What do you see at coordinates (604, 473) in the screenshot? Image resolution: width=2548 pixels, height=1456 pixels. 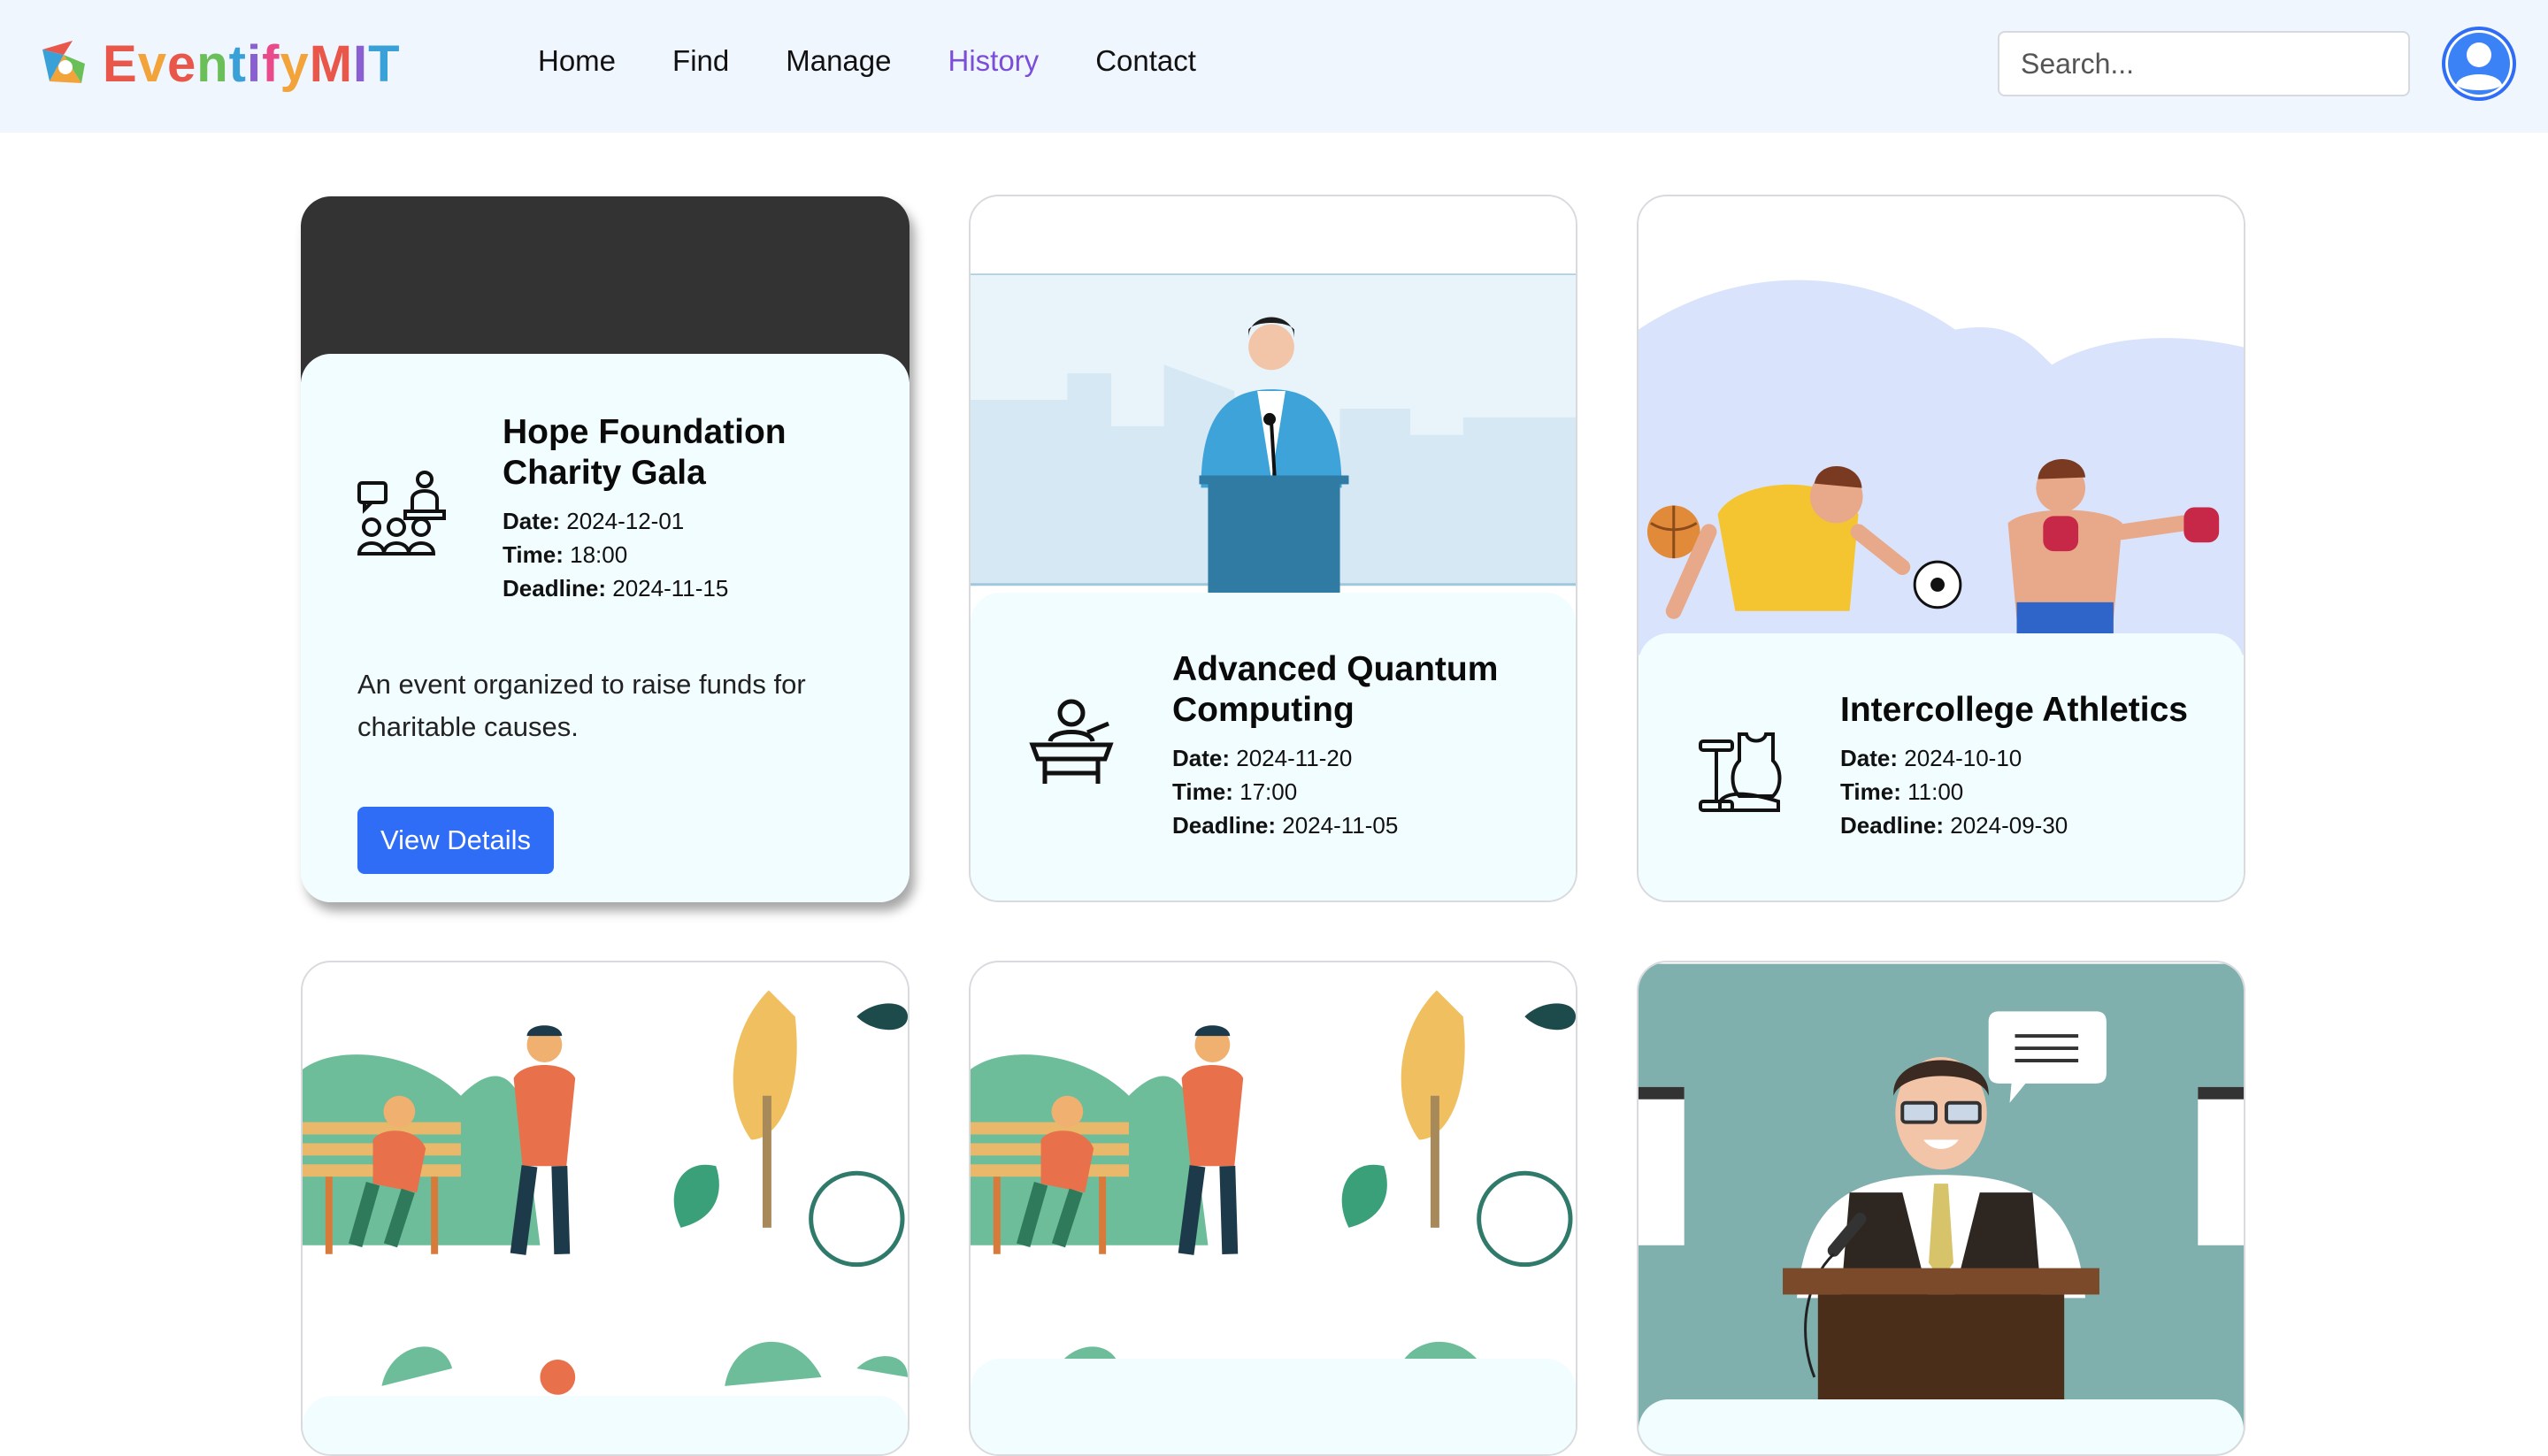 I see `event-title-line: Charity Gala` at bounding box center [604, 473].